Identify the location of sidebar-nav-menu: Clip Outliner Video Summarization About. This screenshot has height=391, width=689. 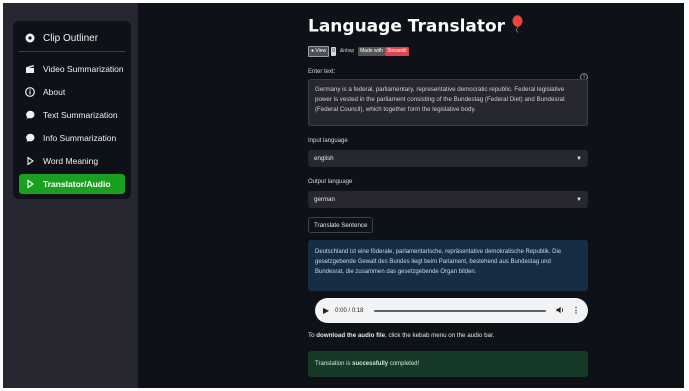
(72, 110).